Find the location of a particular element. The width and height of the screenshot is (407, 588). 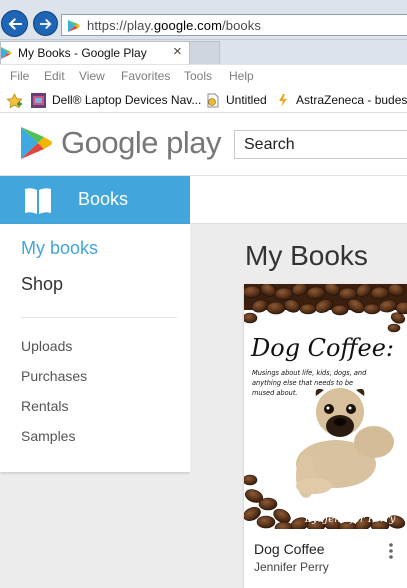

menu-bar: File Edit View Favorites Tools Help is located at coordinates (203, 76).